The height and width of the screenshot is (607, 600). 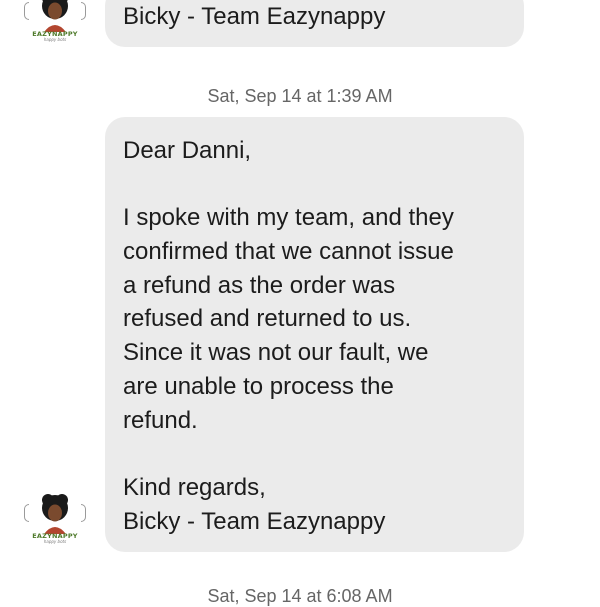 I want to click on message-line: I spoke with my team, and they, so click(x=288, y=218).